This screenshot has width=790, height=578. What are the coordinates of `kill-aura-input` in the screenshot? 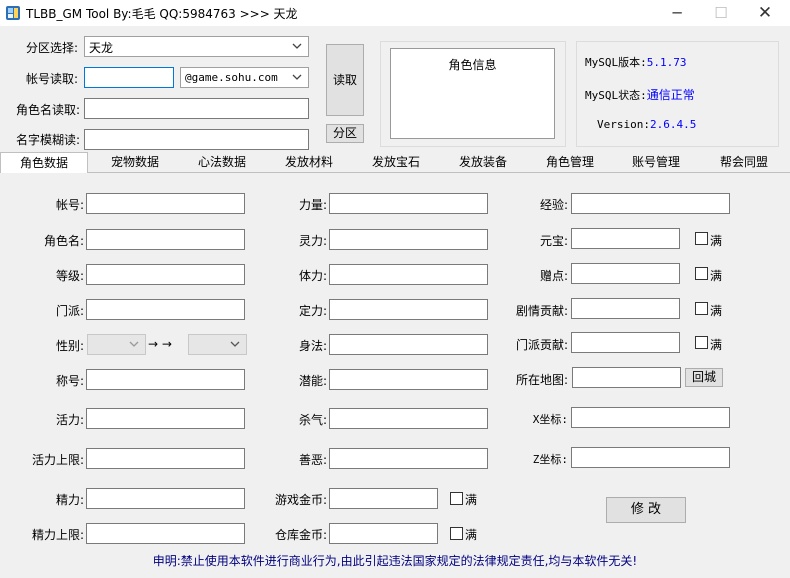 It's located at (408, 418).